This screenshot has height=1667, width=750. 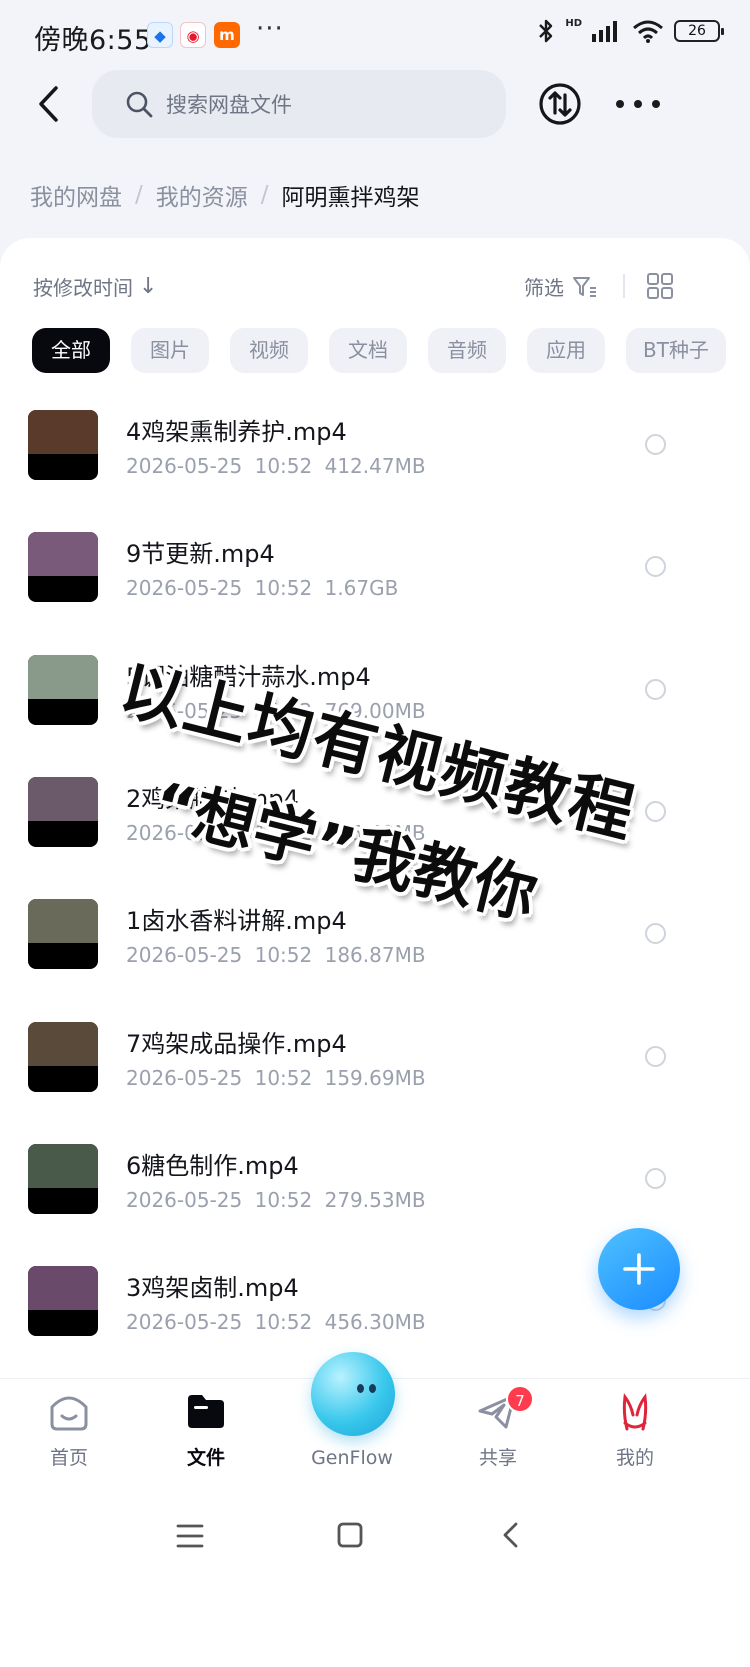 I want to click on mi-icon: m, so click(x=227, y=35).